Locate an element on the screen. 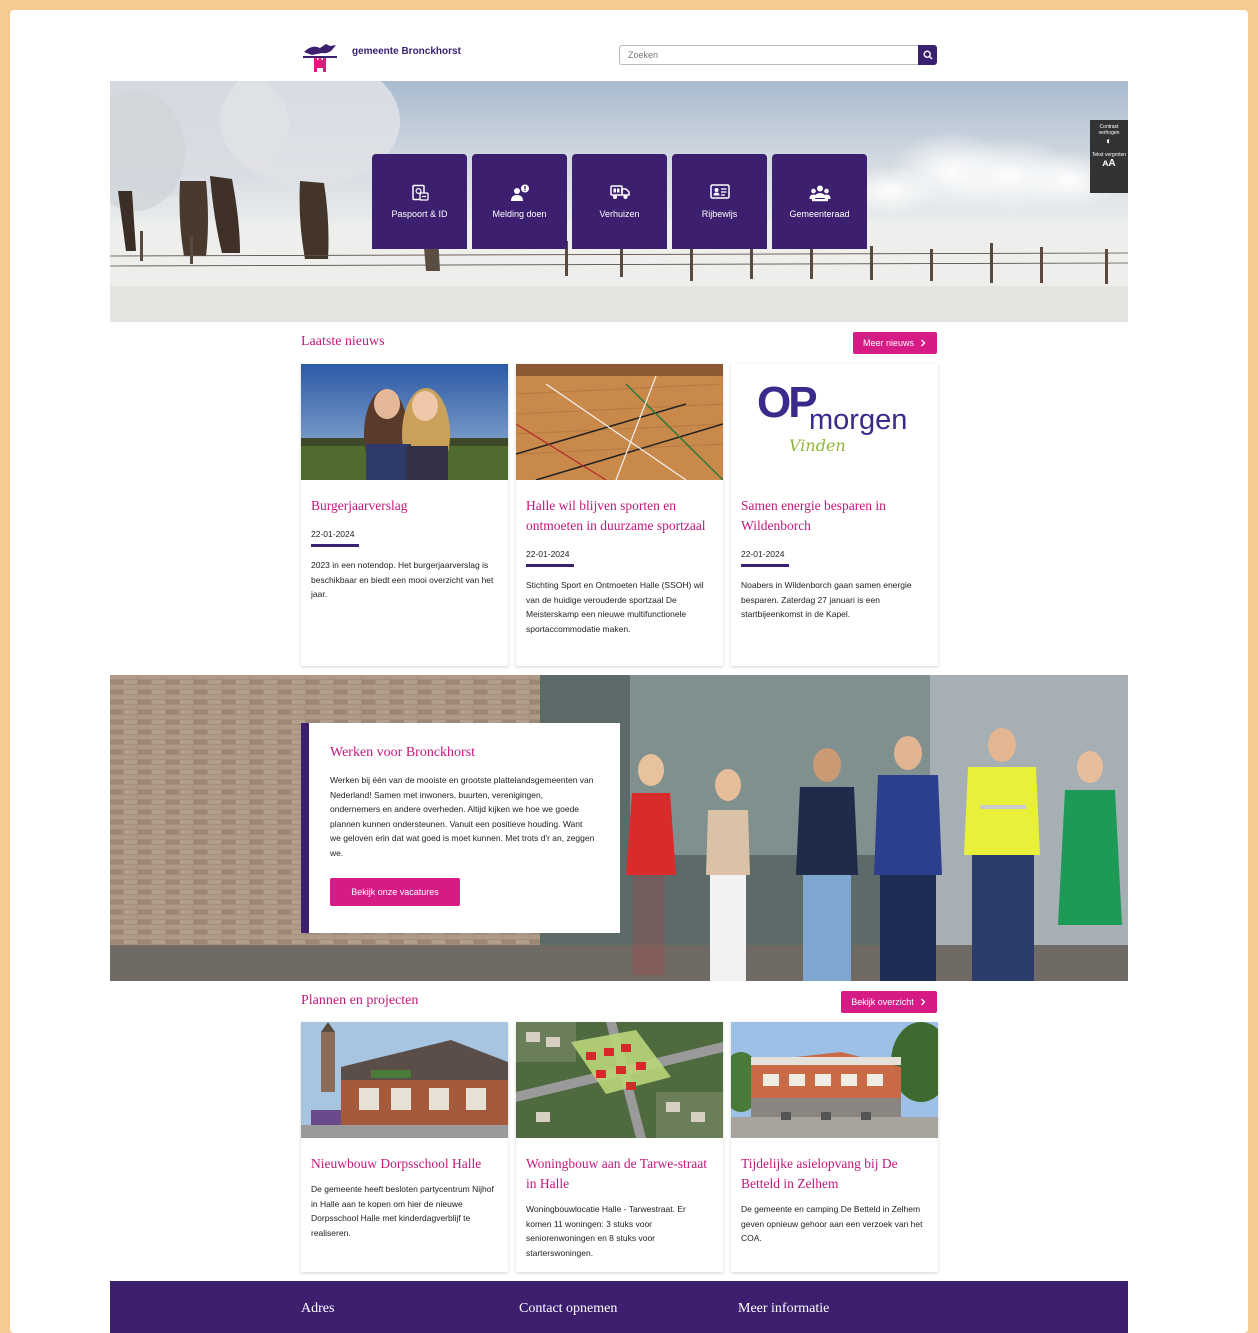 The height and width of the screenshot is (1333, 1258). news-title: Samen energie besparen in Wildenborch is located at coordinates (834, 516).